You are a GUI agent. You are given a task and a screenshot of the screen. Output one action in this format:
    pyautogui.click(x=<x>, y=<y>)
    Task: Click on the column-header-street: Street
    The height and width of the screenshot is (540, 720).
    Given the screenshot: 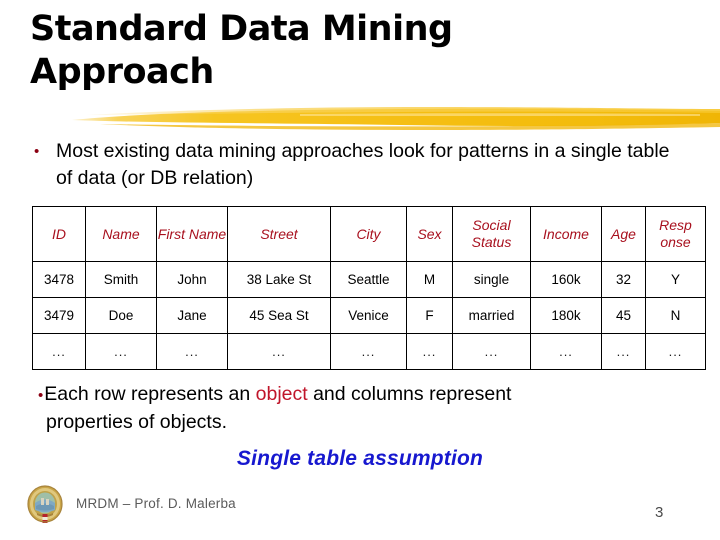 What is the action you would take?
    pyautogui.click(x=279, y=234)
    